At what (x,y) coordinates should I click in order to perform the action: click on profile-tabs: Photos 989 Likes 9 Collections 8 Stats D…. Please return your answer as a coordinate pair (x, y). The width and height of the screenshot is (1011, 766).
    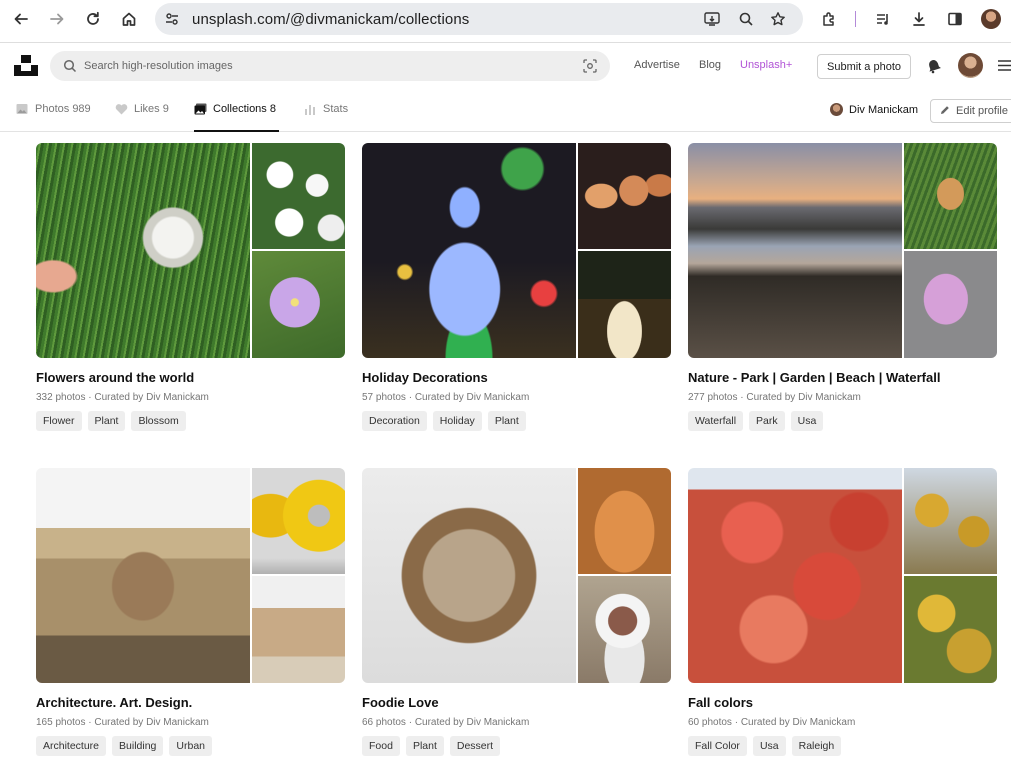
    Looking at the image, I should click on (505, 110).